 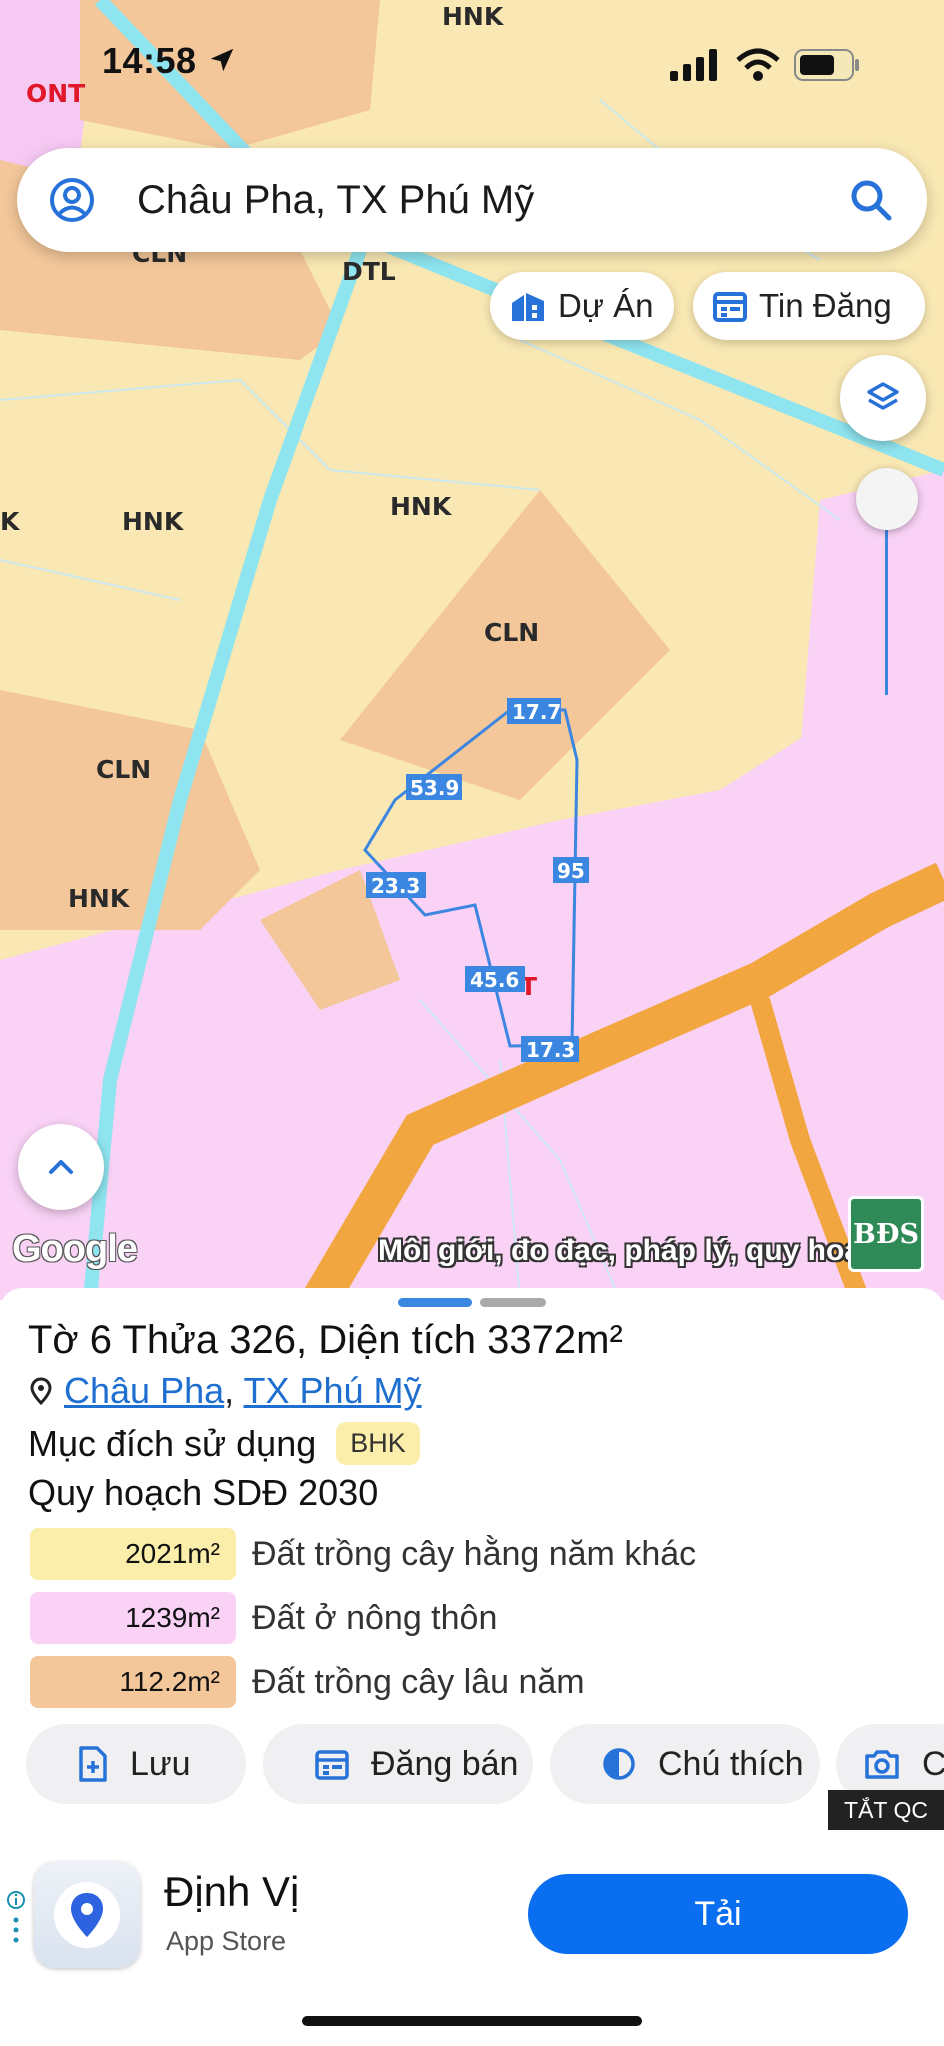 I want to click on camera-add-icon, so click(x=882, y=1764).